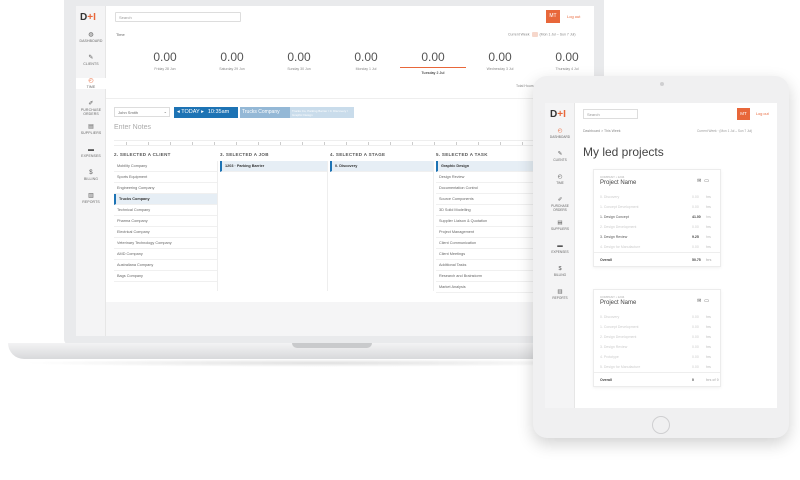  What do you see at coordinates (165, 243) in the screenshot?
I see `list-item: Veterinary Technology Company` at bounding box center [165, 243].